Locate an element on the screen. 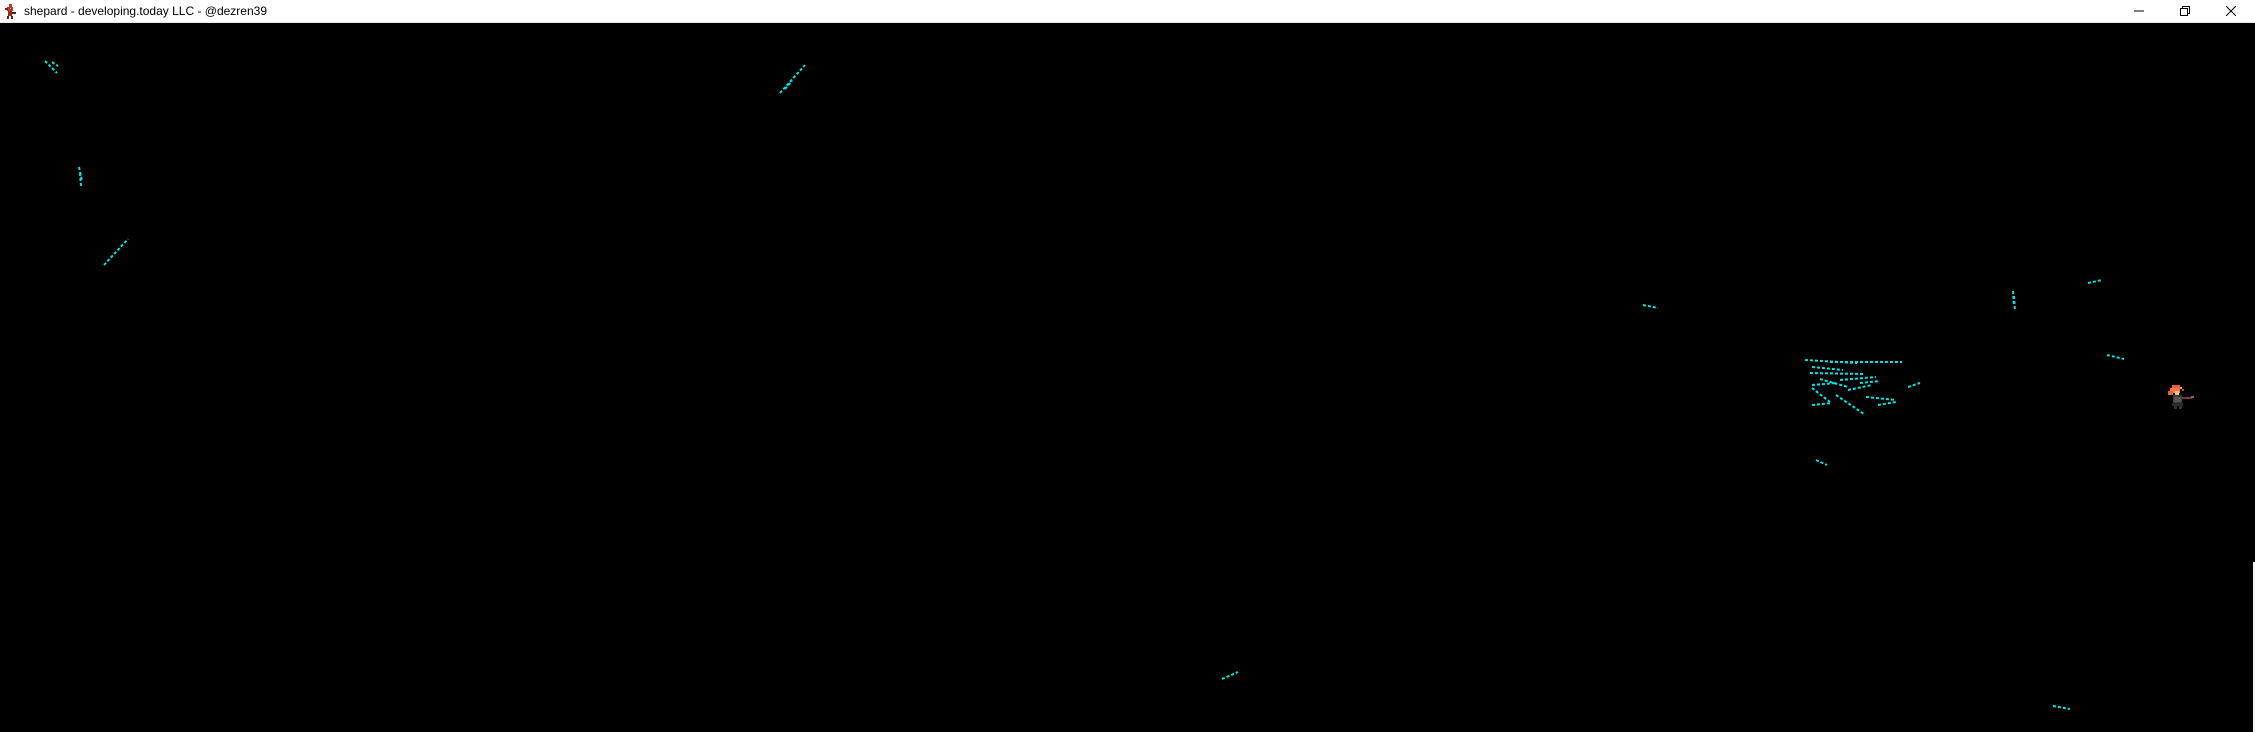  minimize-button is located at coordinates (2139, 11).